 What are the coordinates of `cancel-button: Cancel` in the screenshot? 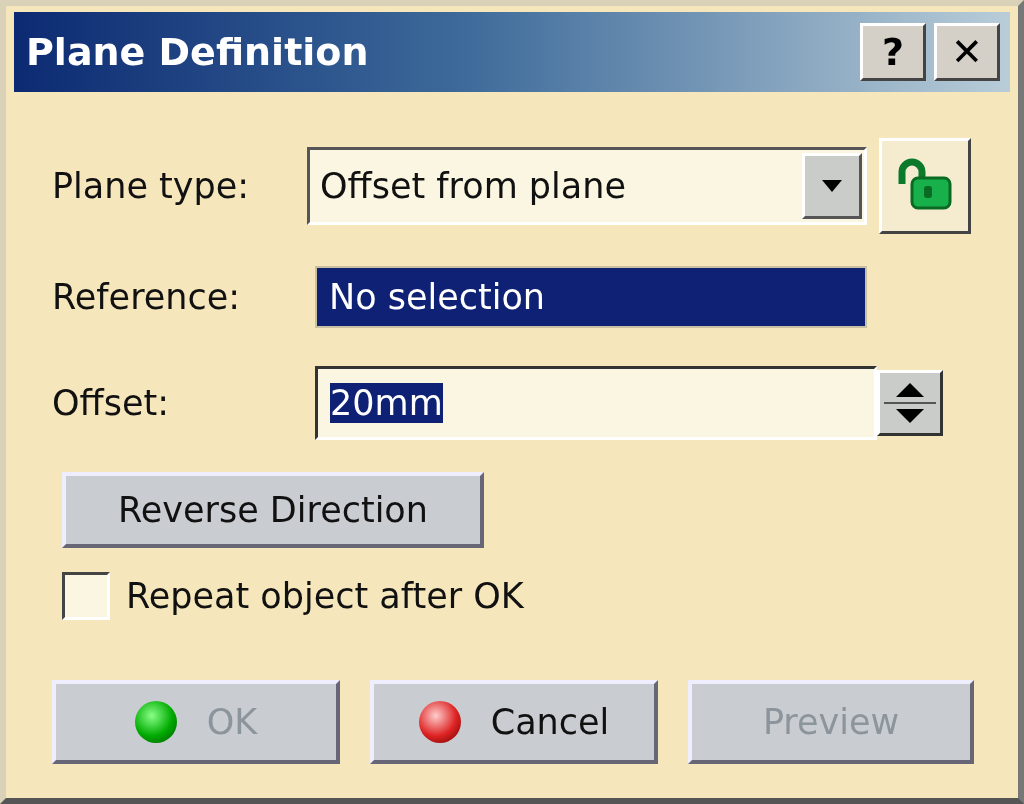 It's located at (514, 722).